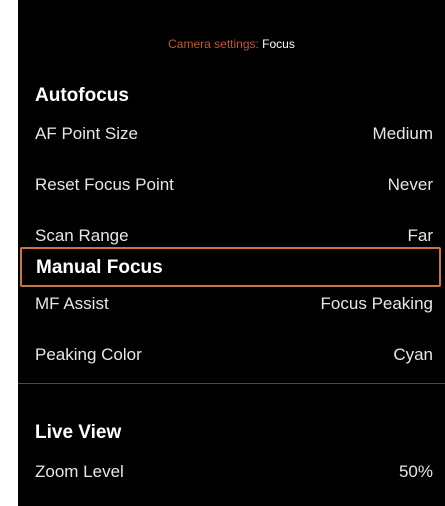 This screenshot has height=506, width=445. Describe the element at coordinates (79, 471) in the screenshot. I see `setting-label: Zoom Level` at that location.